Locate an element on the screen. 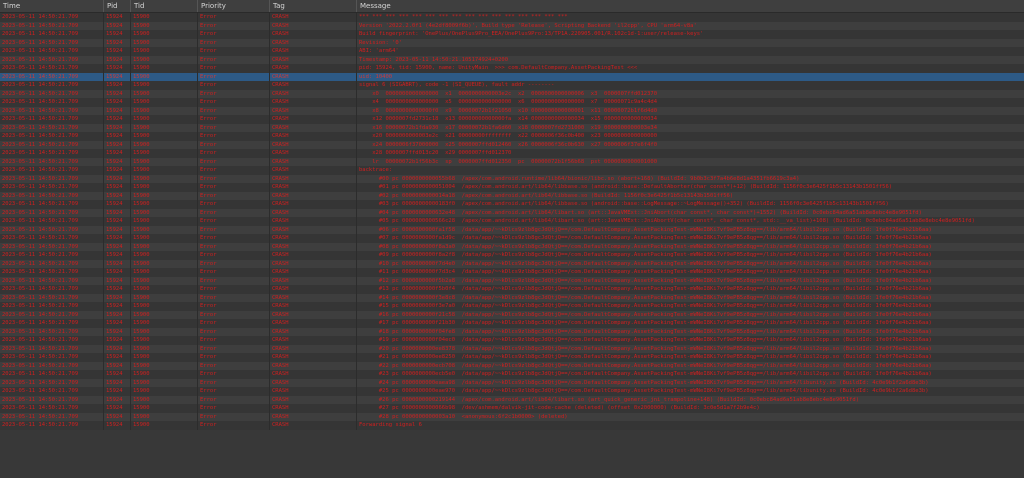  column-header-message: Message is located at coordinates (690, 6).